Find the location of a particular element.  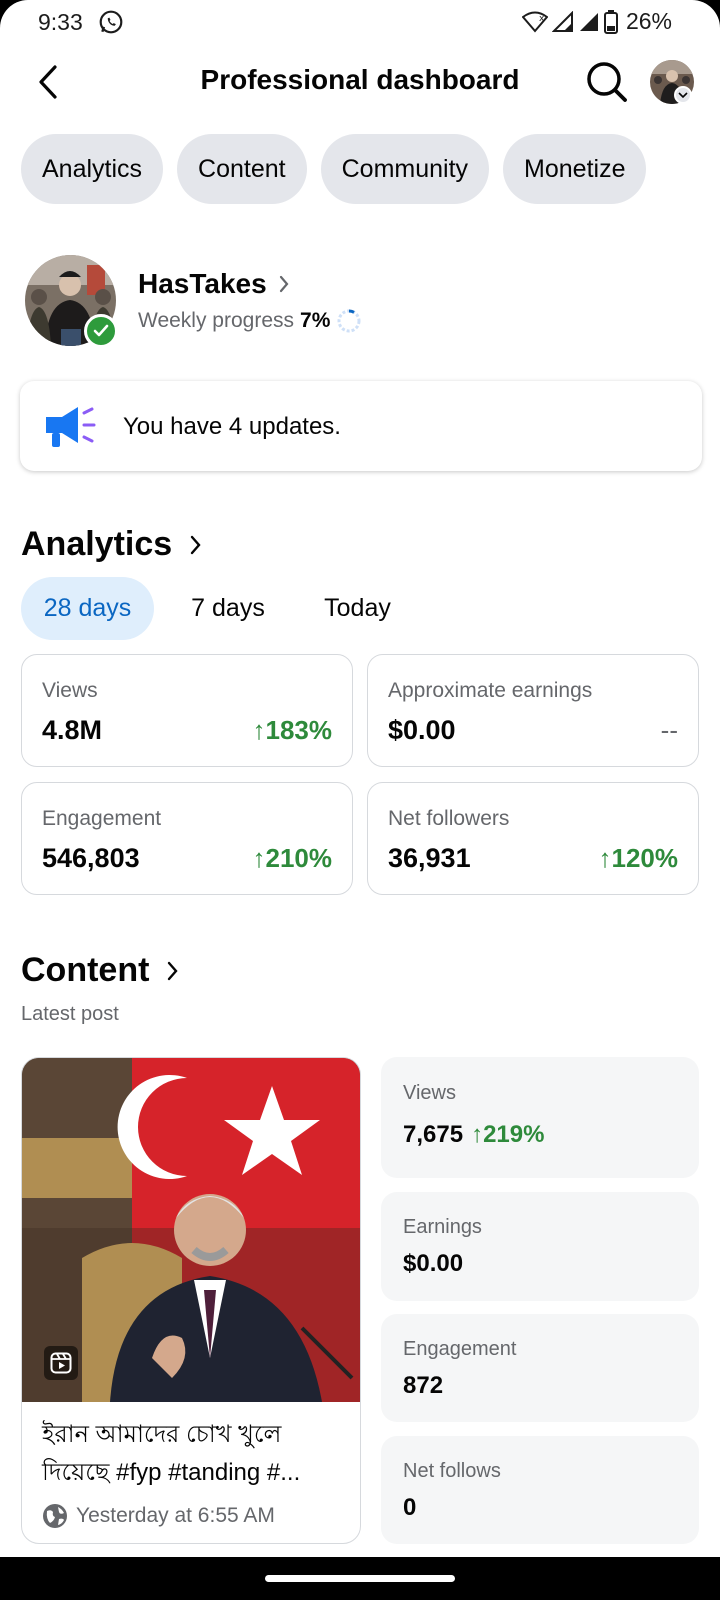

metric-value: 546,803 is located at coordinates (91, 858).